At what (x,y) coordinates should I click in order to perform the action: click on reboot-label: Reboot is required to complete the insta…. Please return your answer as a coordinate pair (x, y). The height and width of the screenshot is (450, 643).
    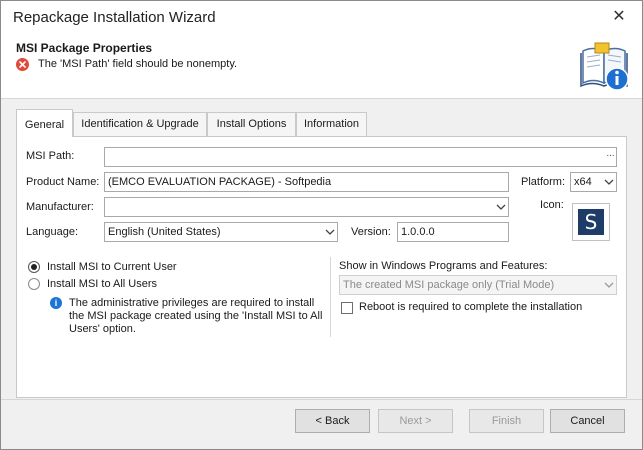
    Looking at the image, I should click on (470, 307).